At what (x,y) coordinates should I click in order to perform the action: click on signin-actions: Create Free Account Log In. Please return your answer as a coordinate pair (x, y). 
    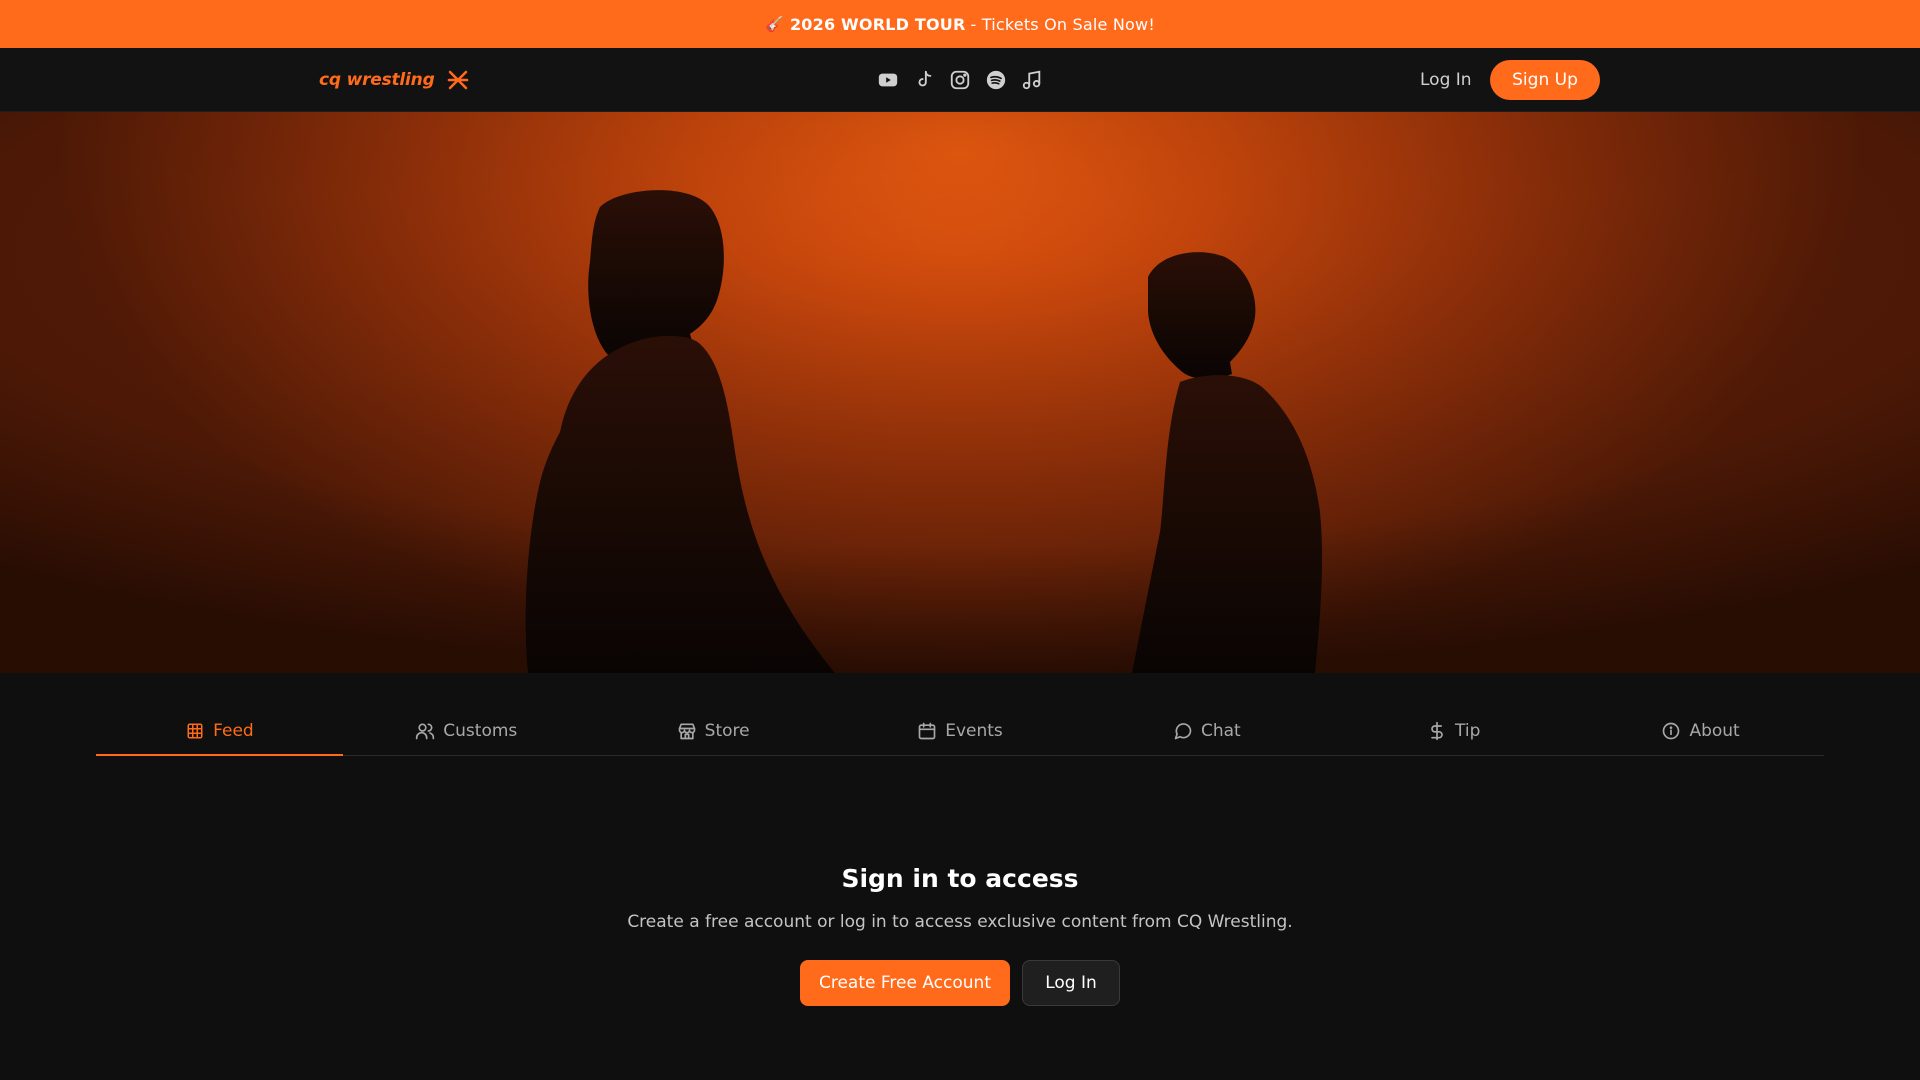
    Looking at the image, I should click on (960, 983).